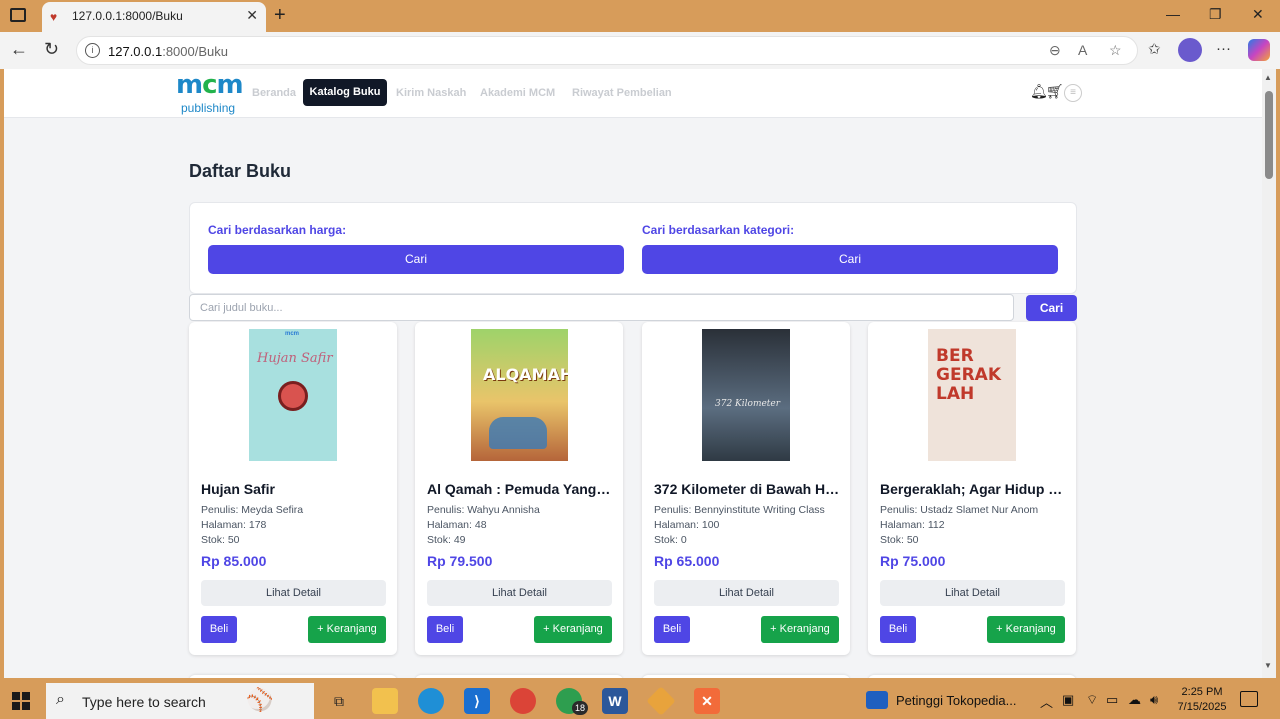 This screenshot has width=1280, height=719. What do you see at coordinates (277, 230) in the screenshot?
I see `price-filter-label: Cari berdasarkan harga:` at bounding box center [277, 230].